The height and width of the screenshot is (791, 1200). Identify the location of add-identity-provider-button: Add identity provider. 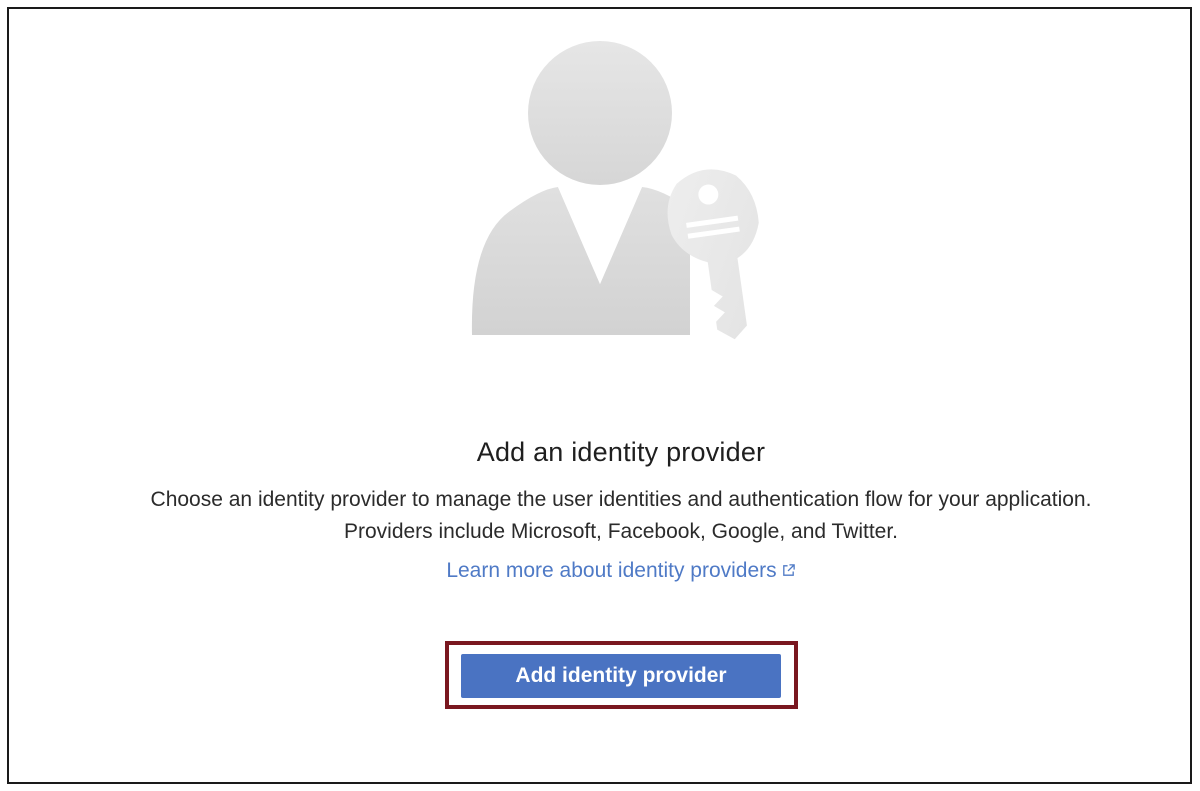
(621, 676).